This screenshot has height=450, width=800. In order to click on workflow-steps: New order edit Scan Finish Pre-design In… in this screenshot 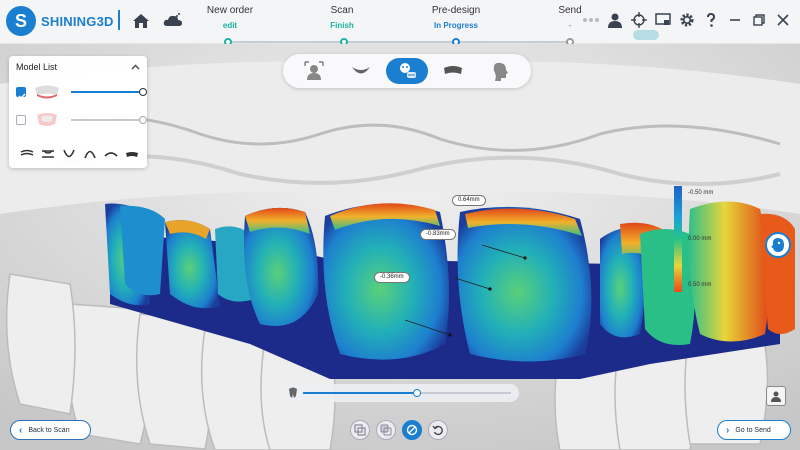, I will do `click(390, 23)`.